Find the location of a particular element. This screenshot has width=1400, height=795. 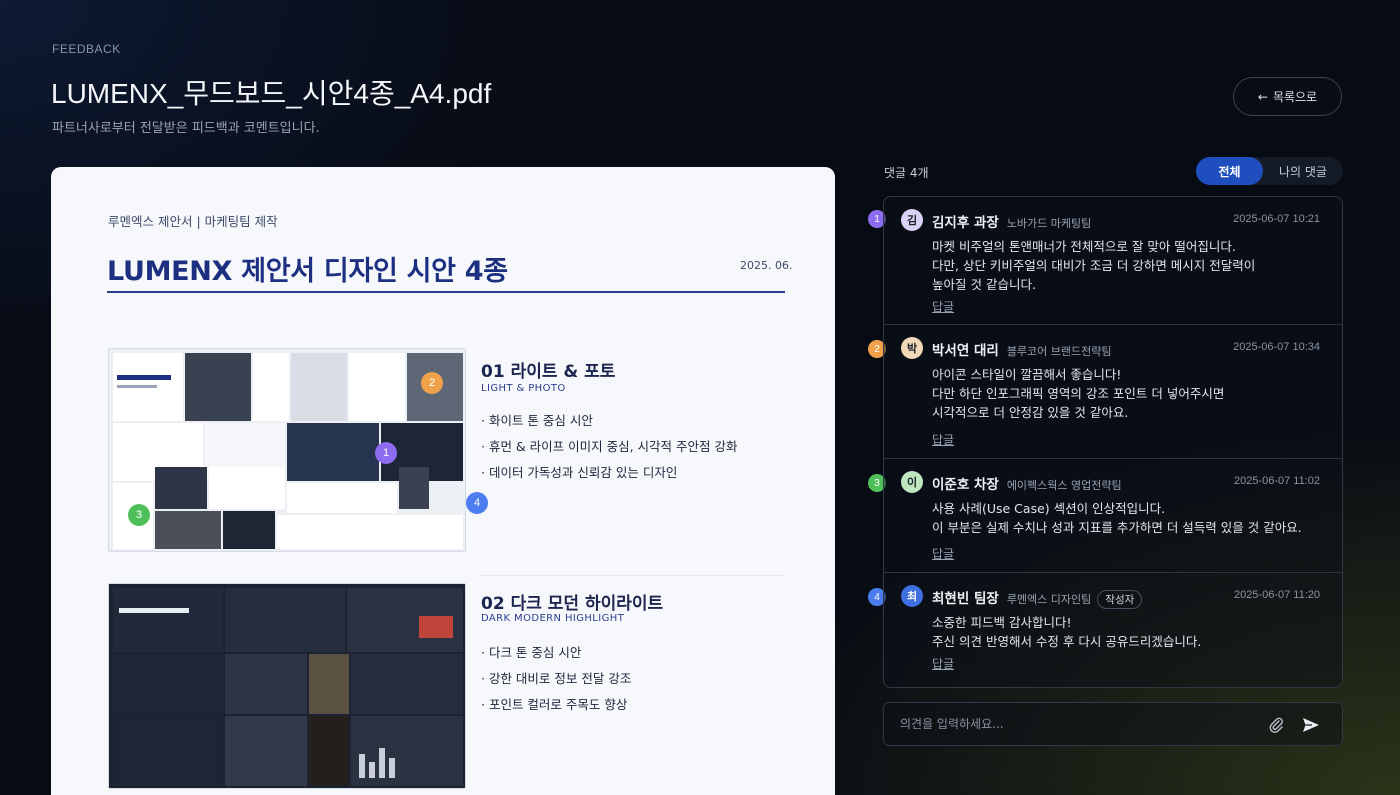

comment-author: 이준호 차장 에이펙스웍스 영업전략팀 is located at coordinates (1027, 483).